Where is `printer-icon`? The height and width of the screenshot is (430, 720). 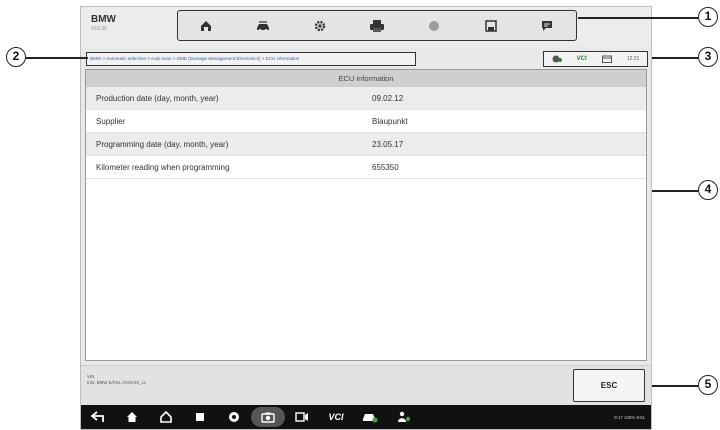 printer-icon is located at coordinates (377, 26).